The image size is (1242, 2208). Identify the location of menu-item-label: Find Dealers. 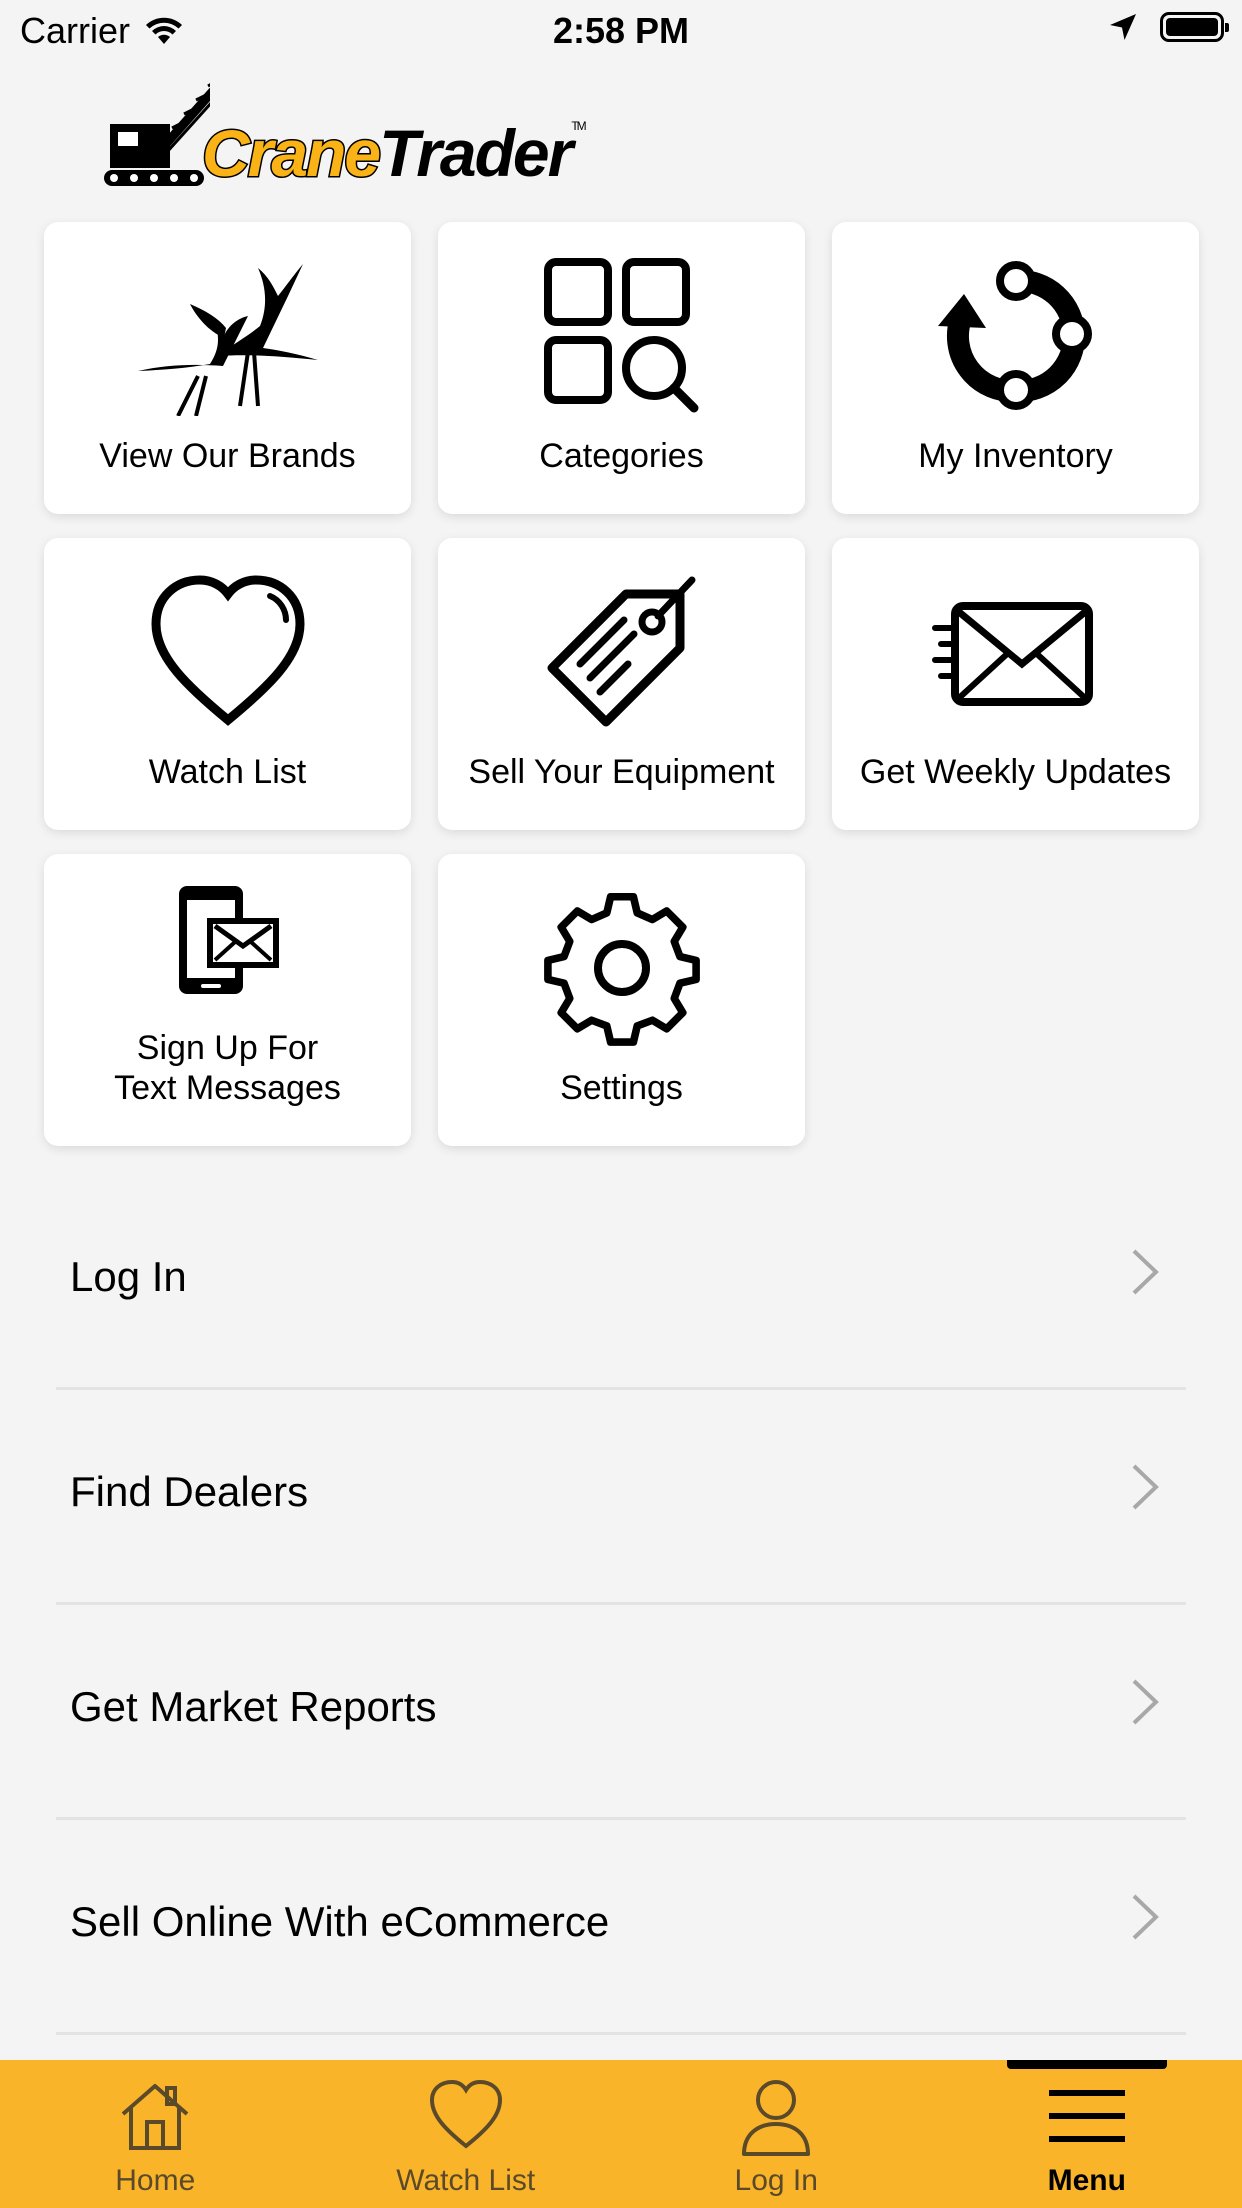
(189, 1491).